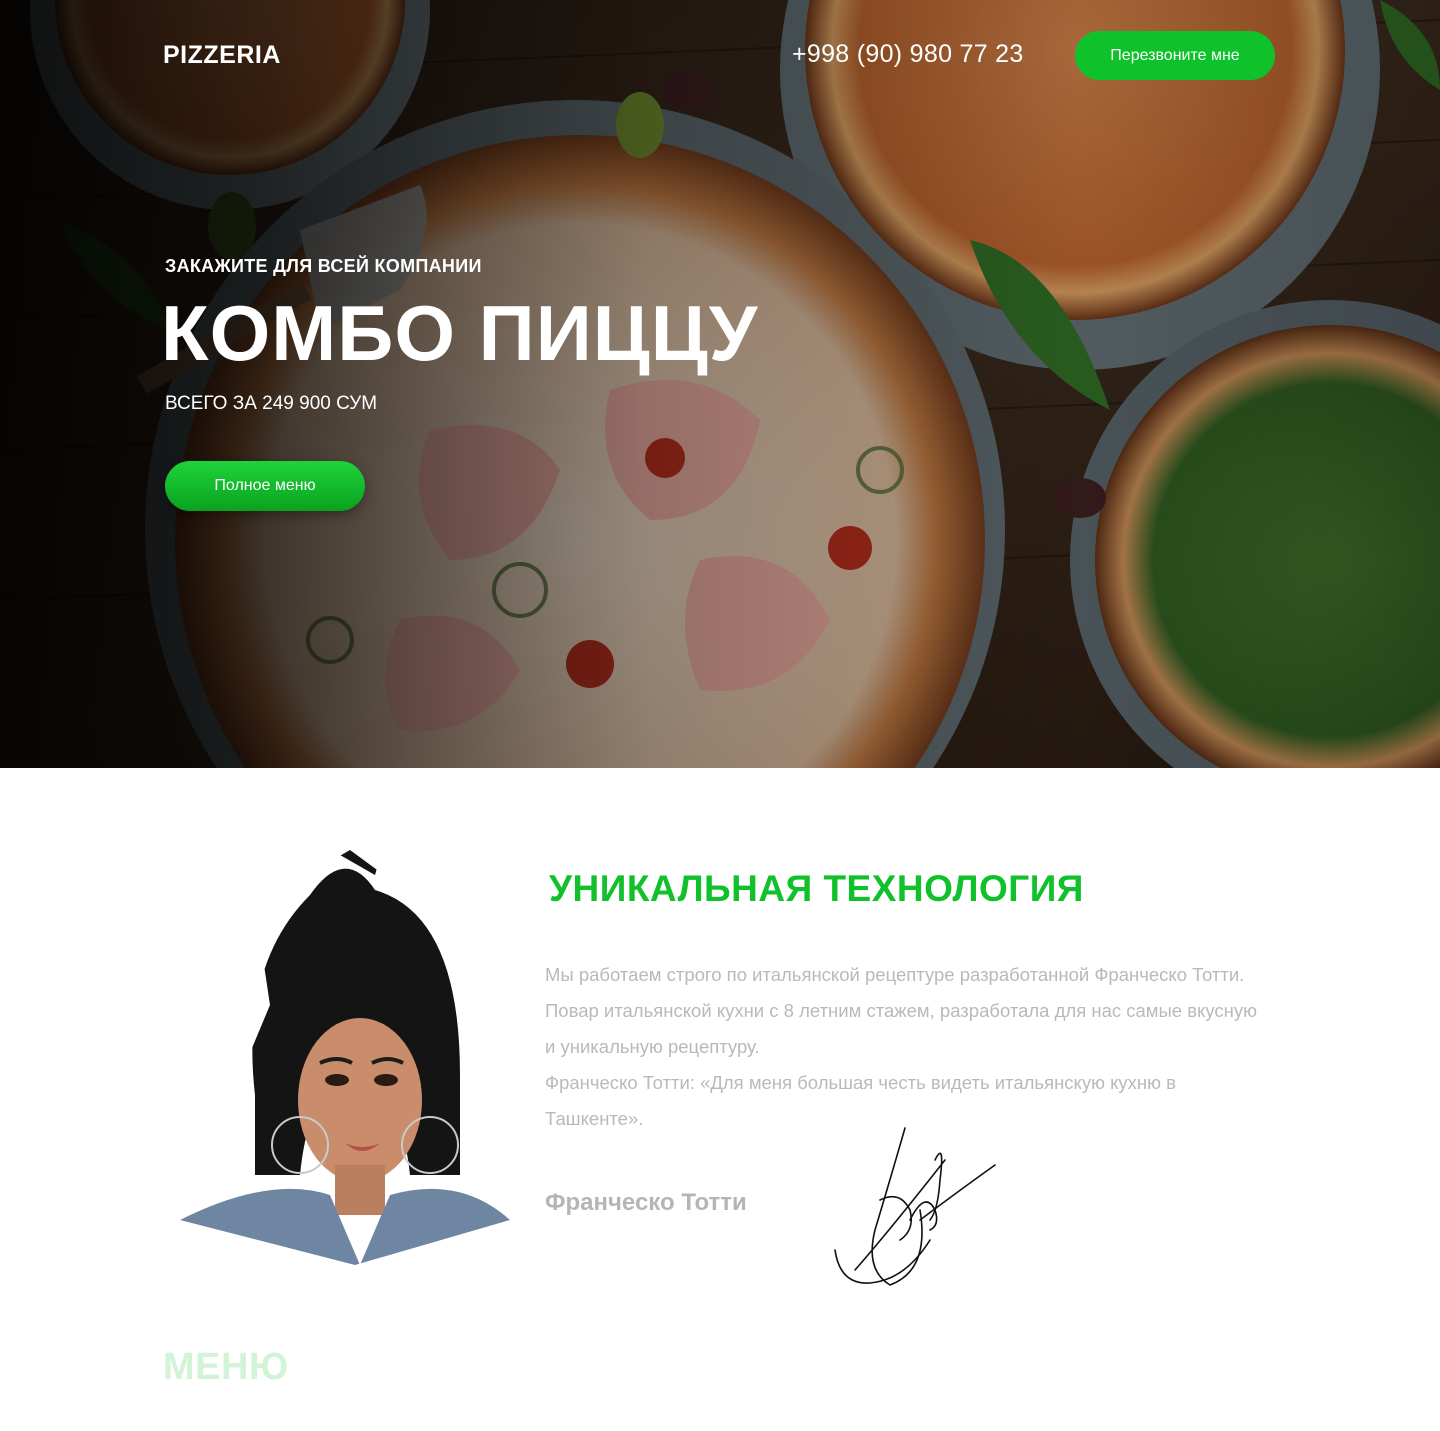 This screenshot has width=1440, height=1431. What do you see at coordinates (345, 1057) in the screenshot?
I see `chef-portrait` at bounding box center [345, 1057].